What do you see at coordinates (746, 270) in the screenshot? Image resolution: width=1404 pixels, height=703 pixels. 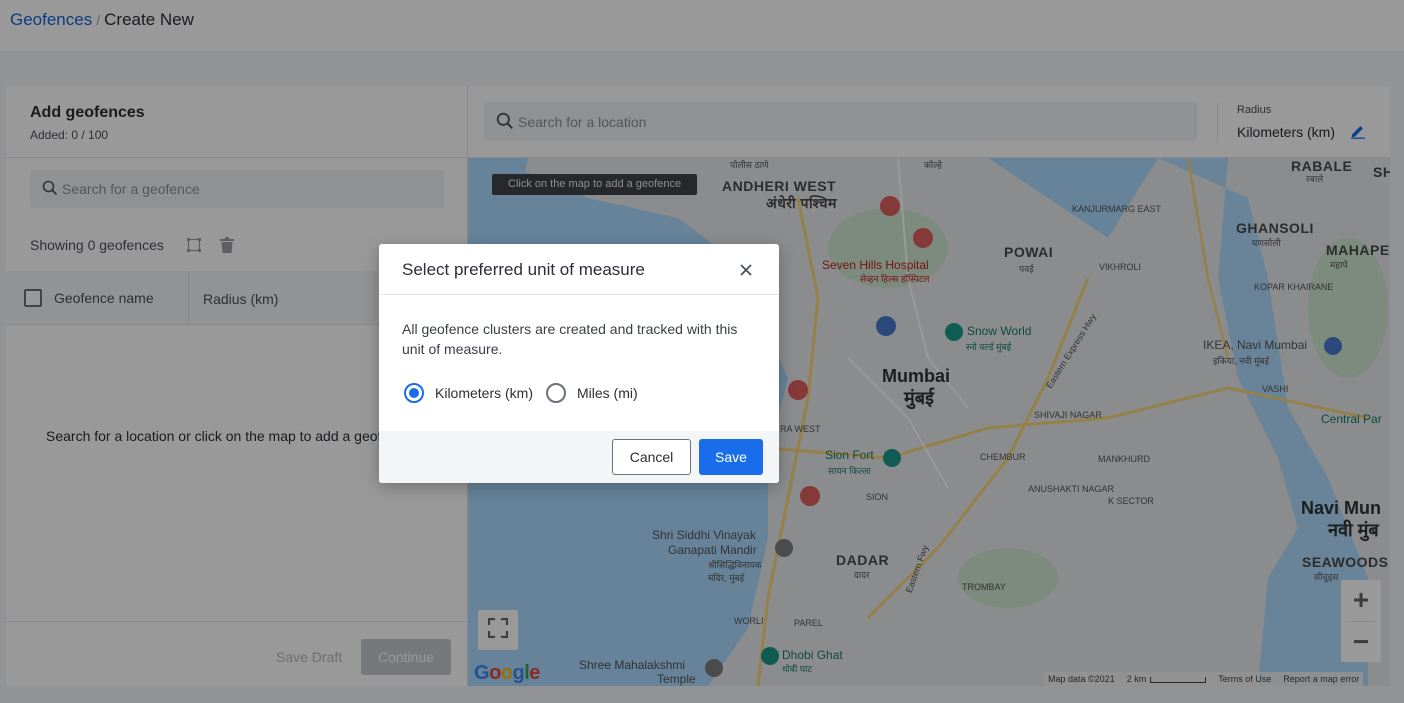 I see `close-icon` at bounding box center [746, 270].